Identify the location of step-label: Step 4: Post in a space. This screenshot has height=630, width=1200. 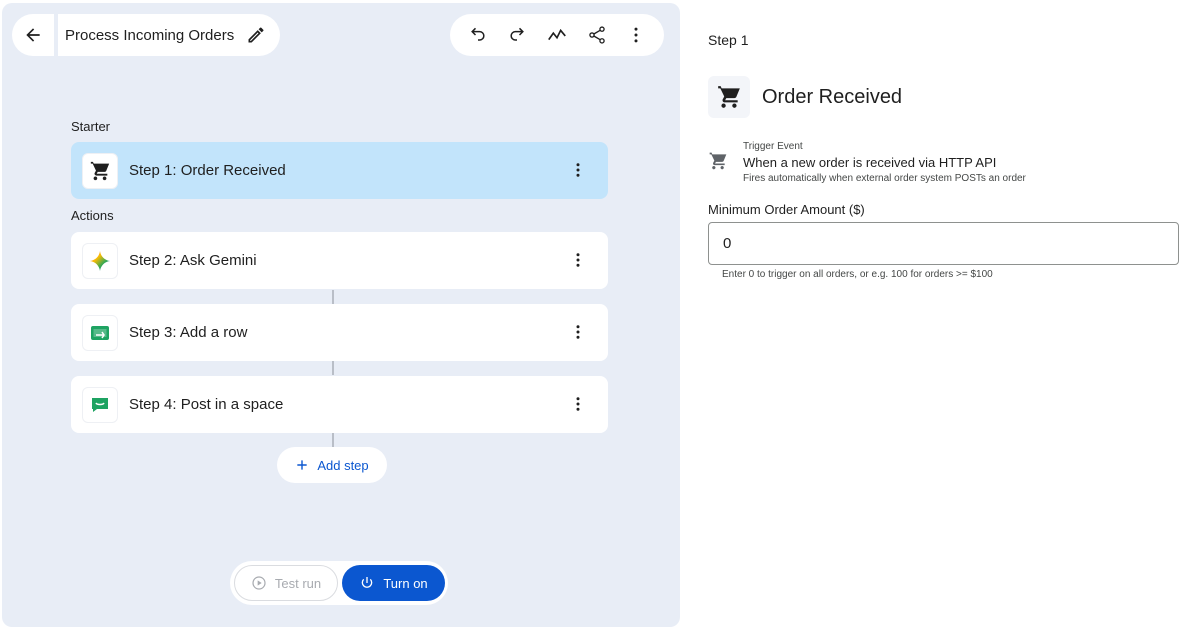
(206, 404).